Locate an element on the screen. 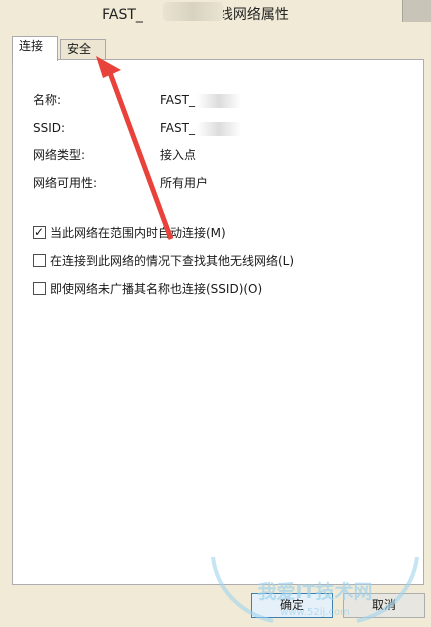 The width and height of the screenshot is (431, 627). network-type-label: 网络类型: is located at coordinates (59, 155).